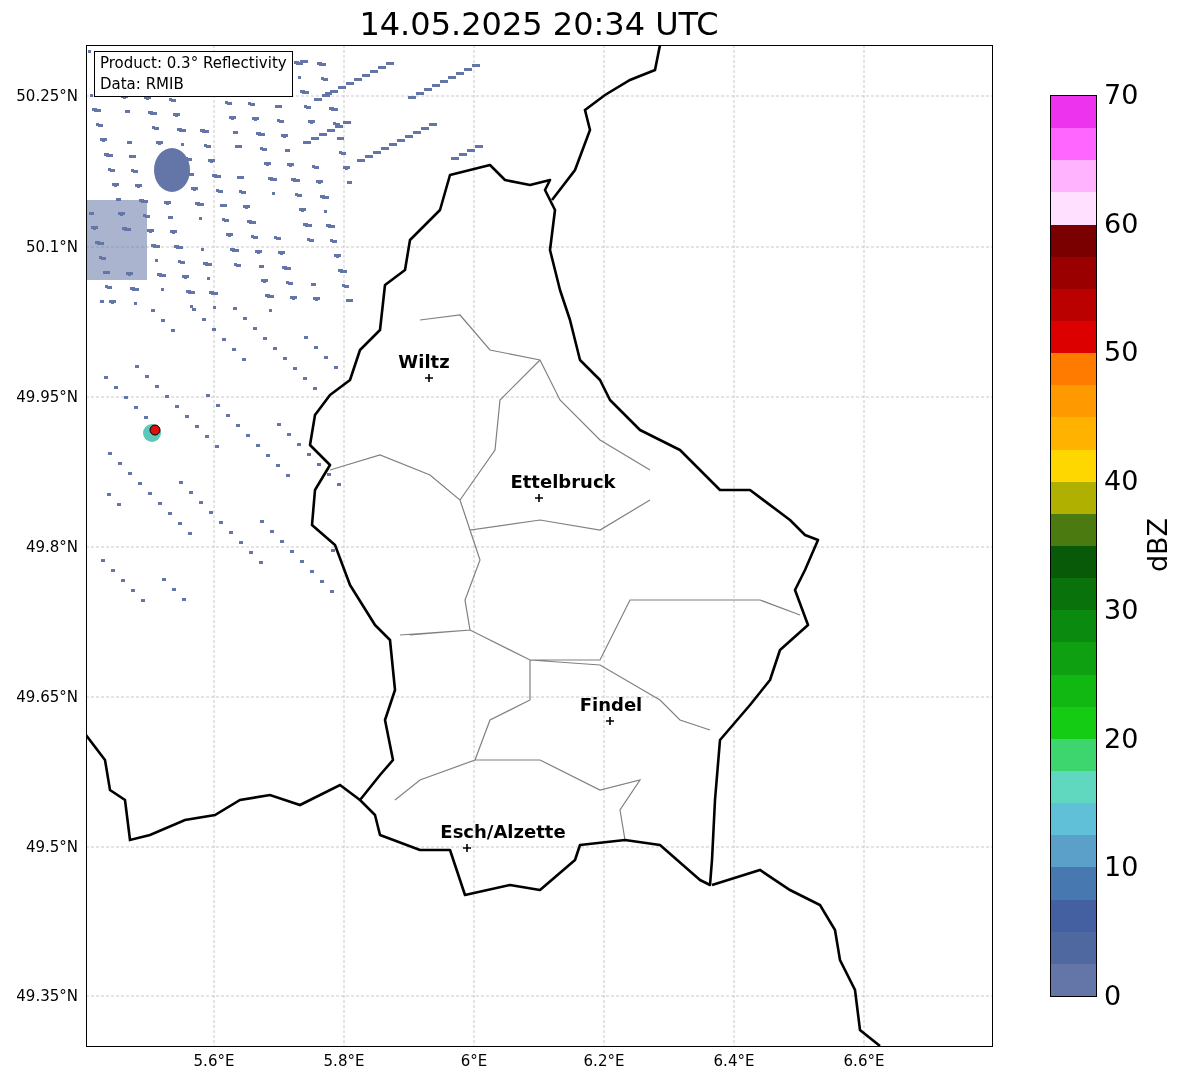  I want to click on legend-text: Product: 0.3° Reflectivity, so click(193, 63).